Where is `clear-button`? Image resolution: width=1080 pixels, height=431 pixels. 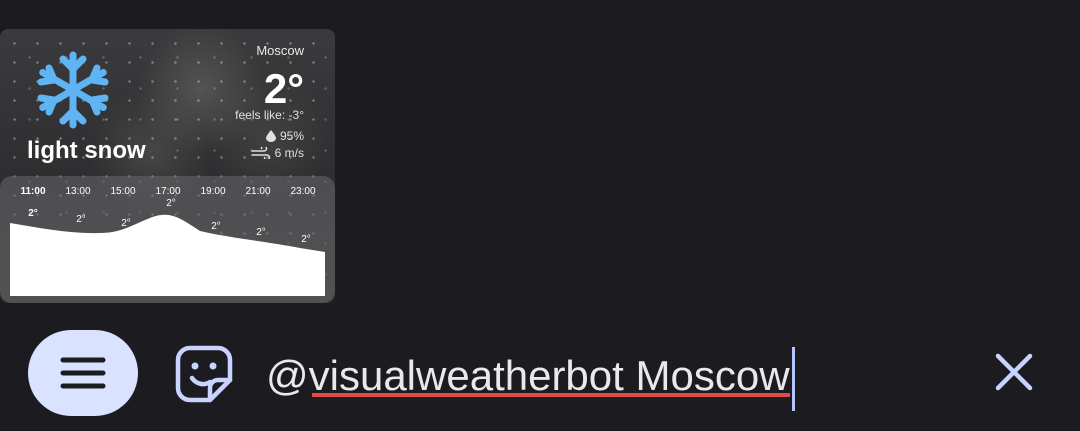
clear-button is located at coordinates (1014, 372).